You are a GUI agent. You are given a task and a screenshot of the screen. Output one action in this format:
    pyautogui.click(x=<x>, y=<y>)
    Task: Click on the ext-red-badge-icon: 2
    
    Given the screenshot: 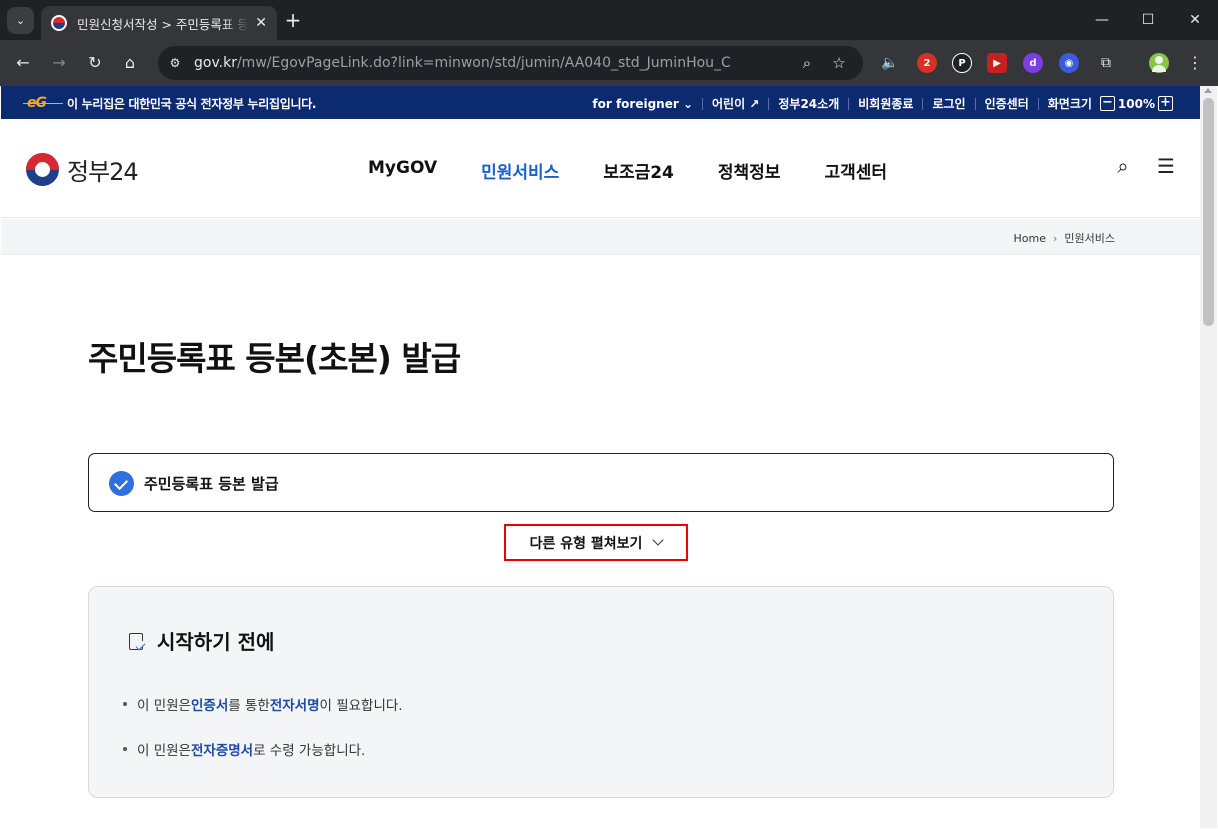 What is the action you would take?
    pyautogui.click(x=927, y=63)
    